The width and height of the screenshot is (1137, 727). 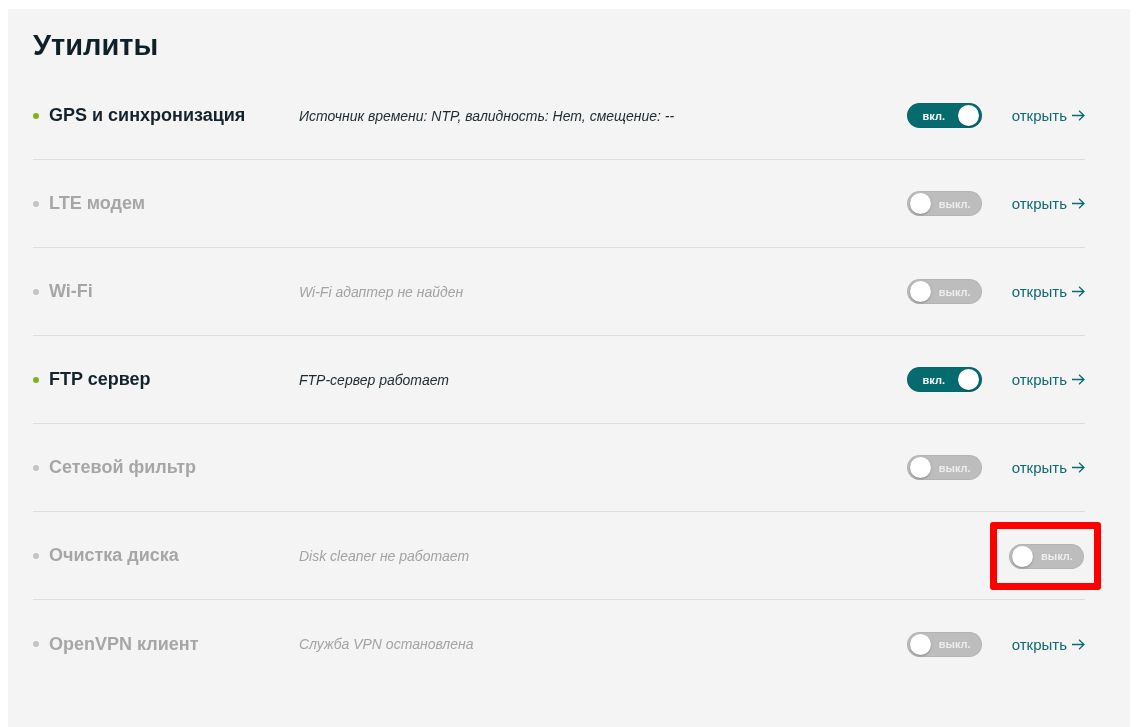 I want to click on status-text: Disk cleaner не работает, so click(x=384, y=555).